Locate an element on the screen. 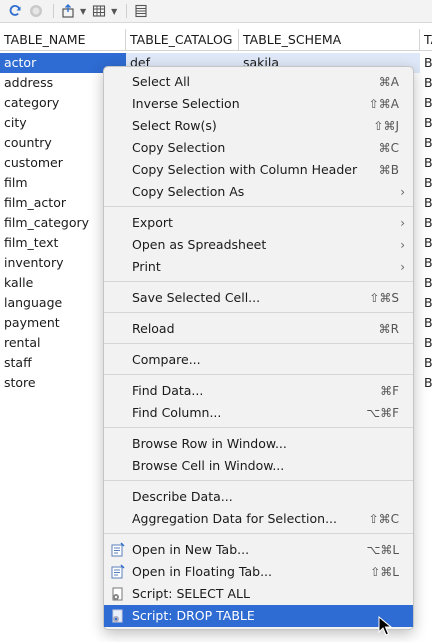 The image size is (432, 642). columns-icon is located at coordinates (141, 11).